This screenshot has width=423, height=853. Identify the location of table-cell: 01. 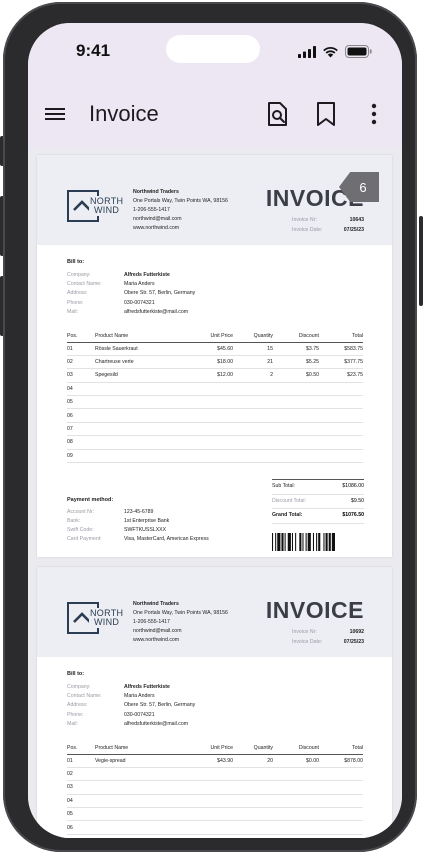
(81, 349).